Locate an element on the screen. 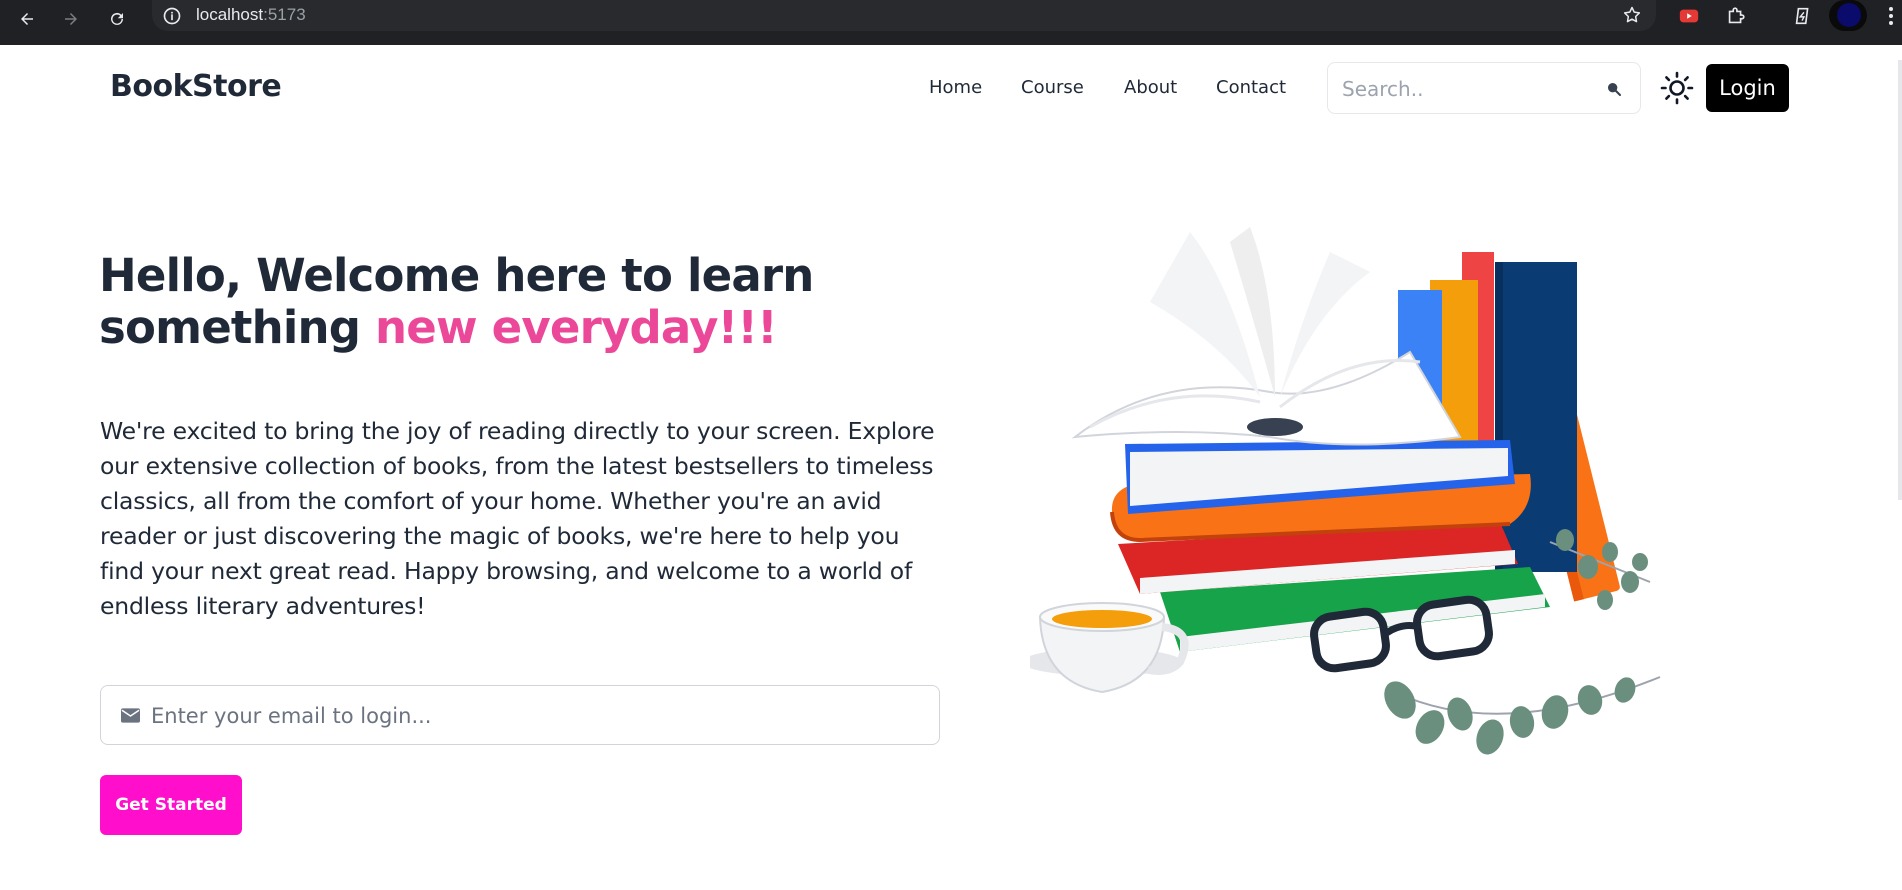  url-text: localhost:5173 is located at coordinates (251, 15).